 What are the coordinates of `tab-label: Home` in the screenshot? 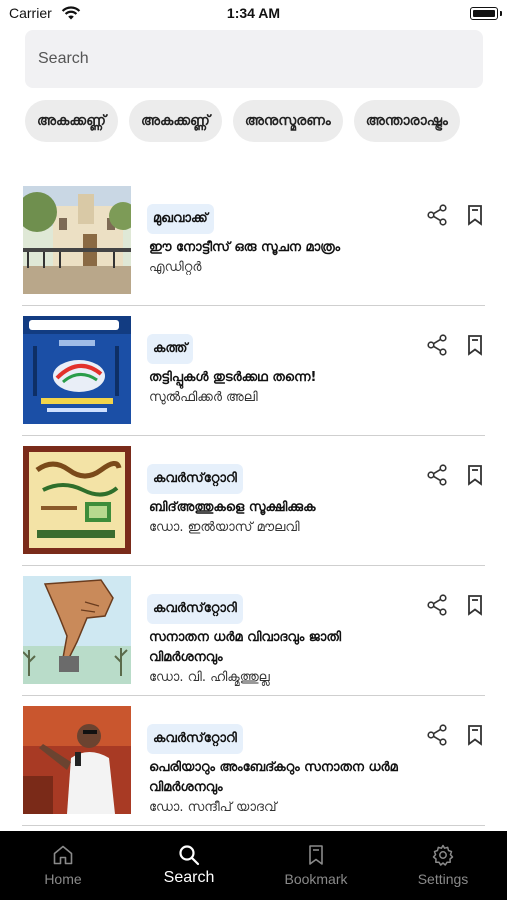 It's located at (63, 879).